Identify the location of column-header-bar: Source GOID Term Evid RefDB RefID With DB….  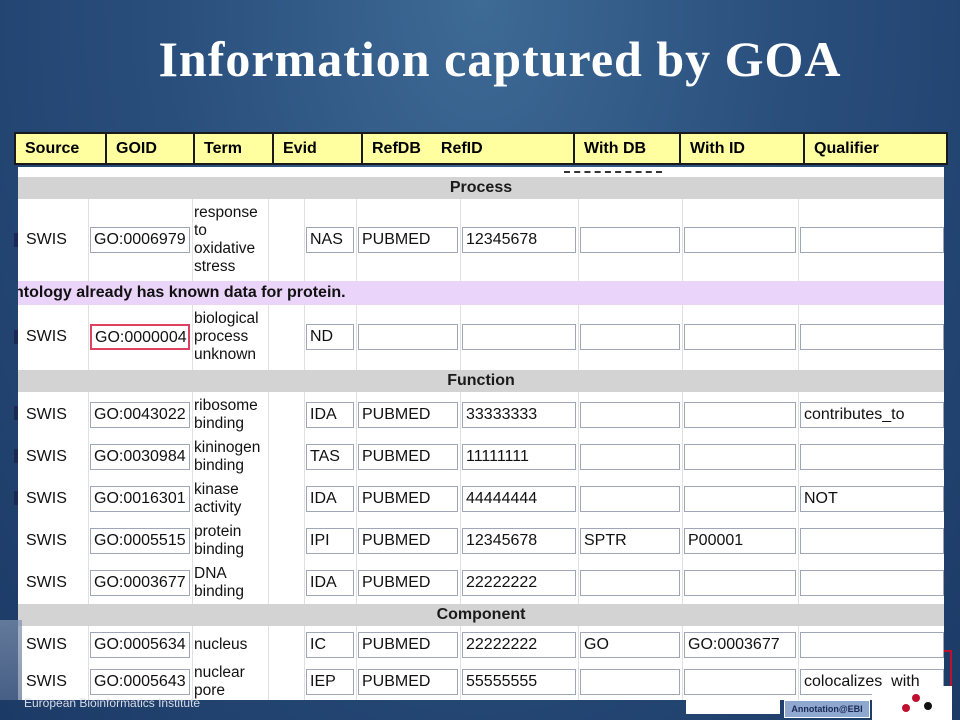
(481, 148).